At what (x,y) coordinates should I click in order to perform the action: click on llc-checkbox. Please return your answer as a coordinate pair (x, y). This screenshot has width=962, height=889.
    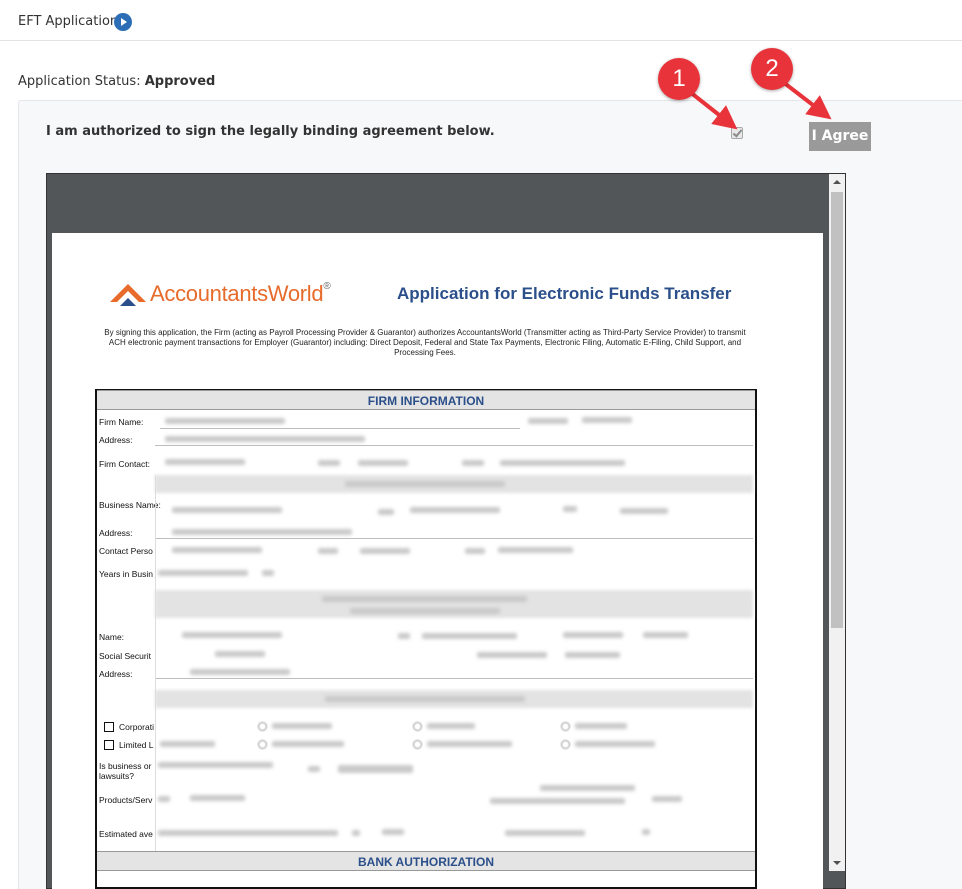
    Looking at the image, I should click on (109, 745).